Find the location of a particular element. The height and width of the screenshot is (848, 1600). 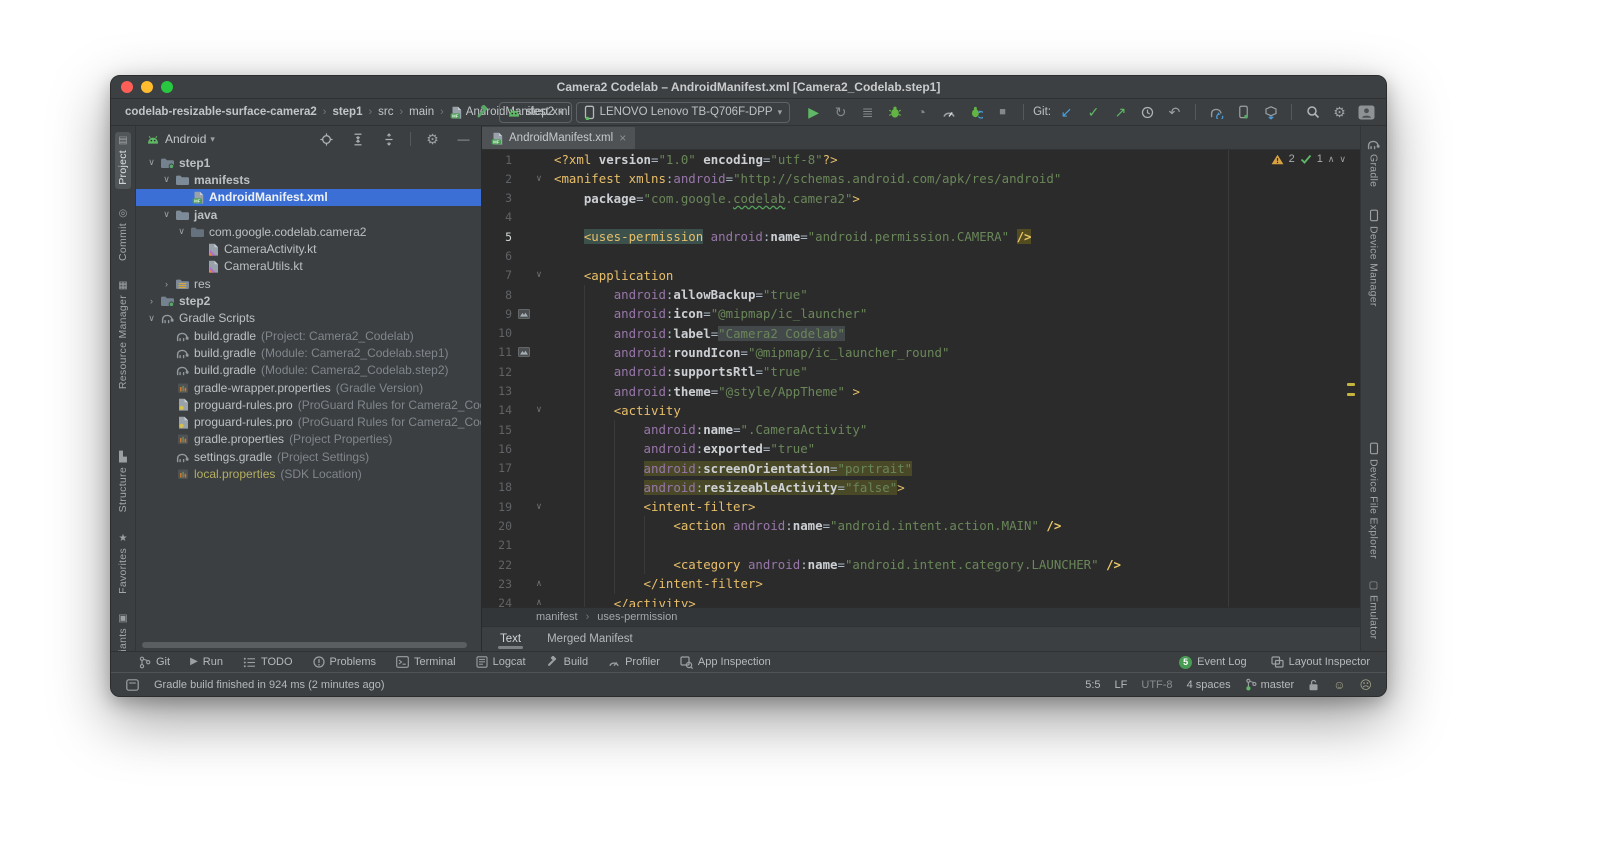

run-button: ▶ is located at coordinates (813, 112).